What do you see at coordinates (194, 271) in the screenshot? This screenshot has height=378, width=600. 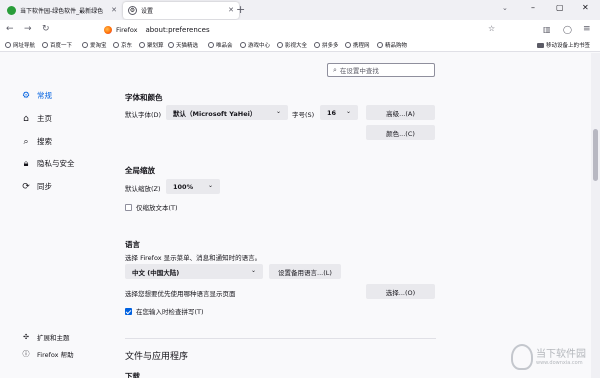 I see `language-select: 中文 (中国大陆) ⌄` at bounding box center [194, 271].